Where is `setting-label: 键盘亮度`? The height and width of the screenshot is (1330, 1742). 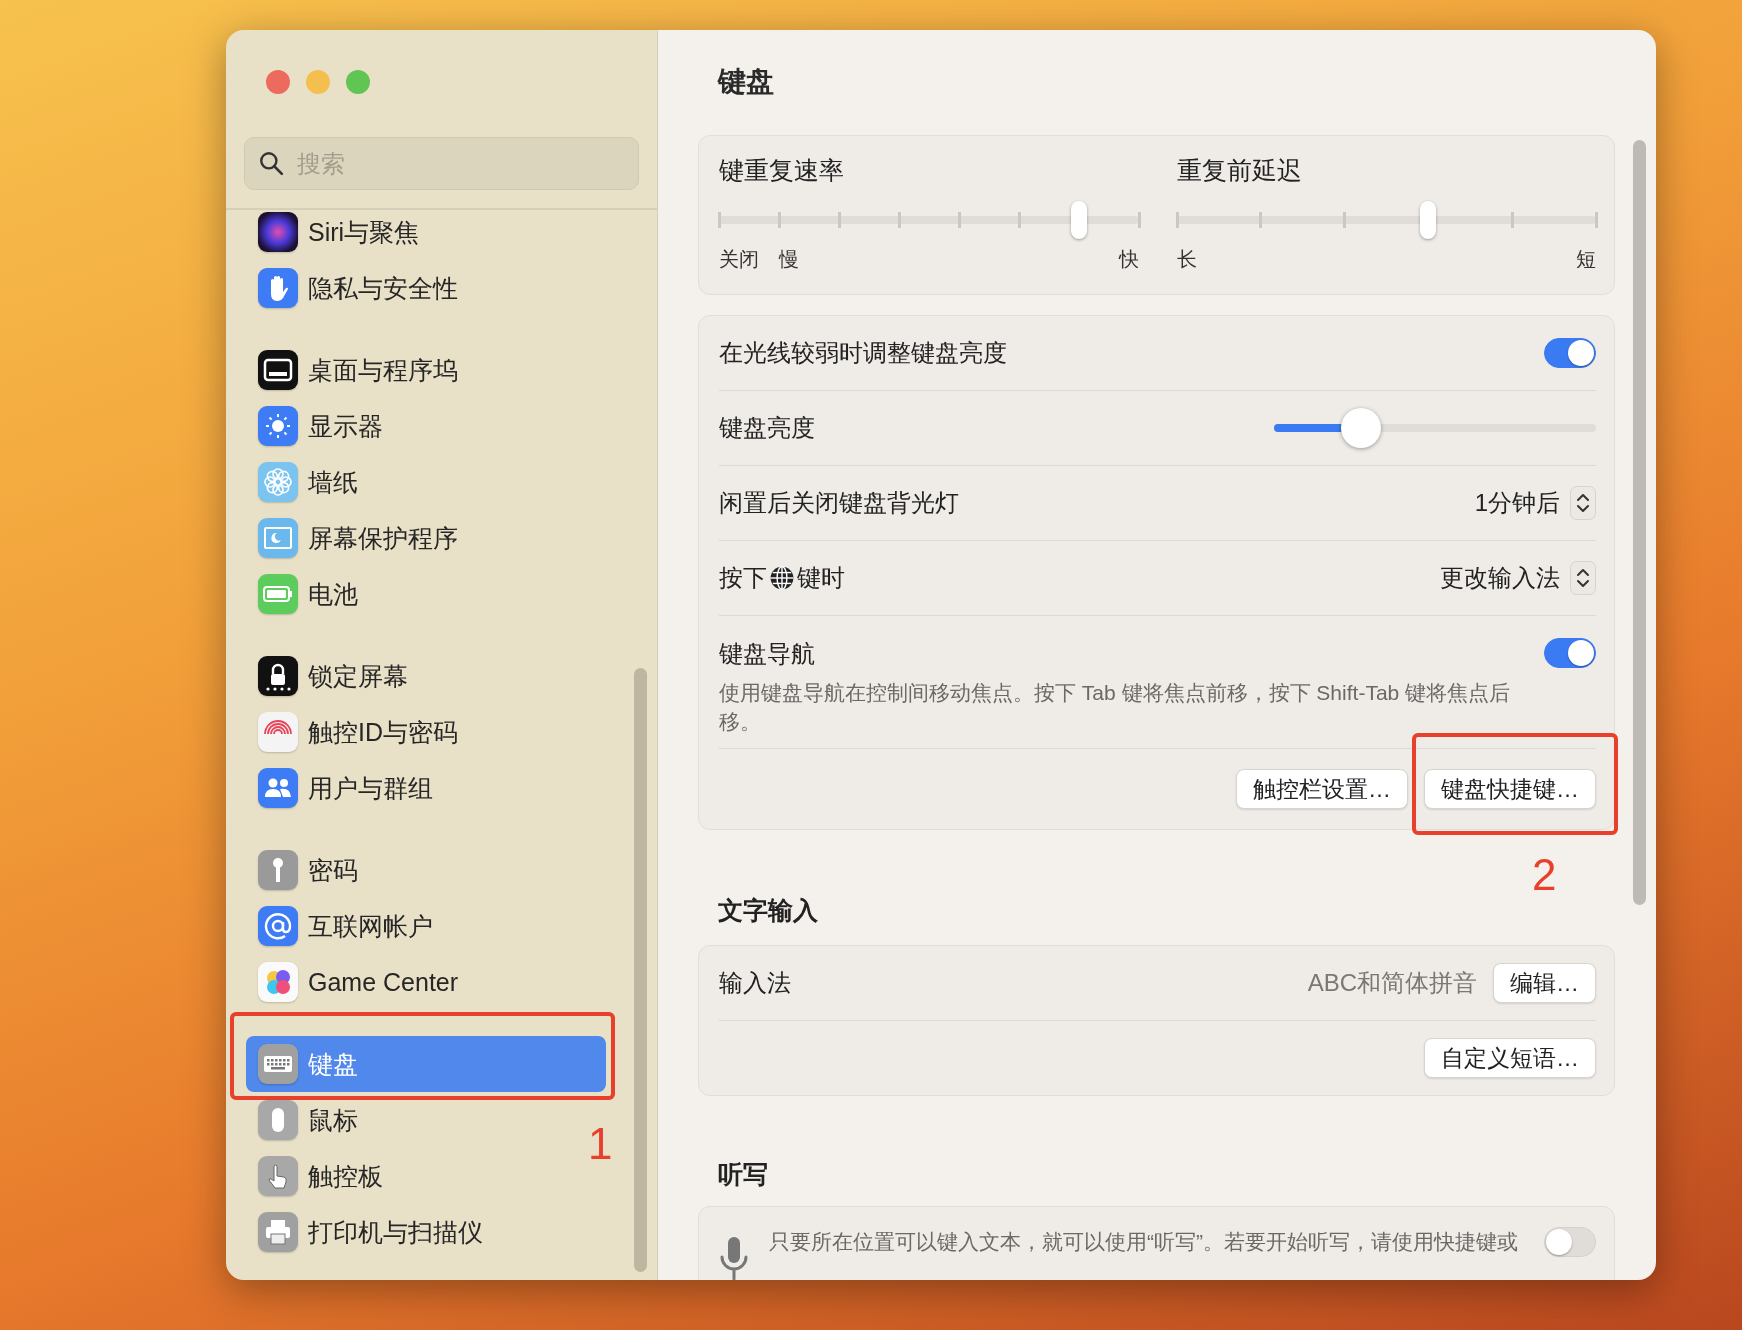
setting-label: 键盘亮度 is located at coordinates (767, 428).